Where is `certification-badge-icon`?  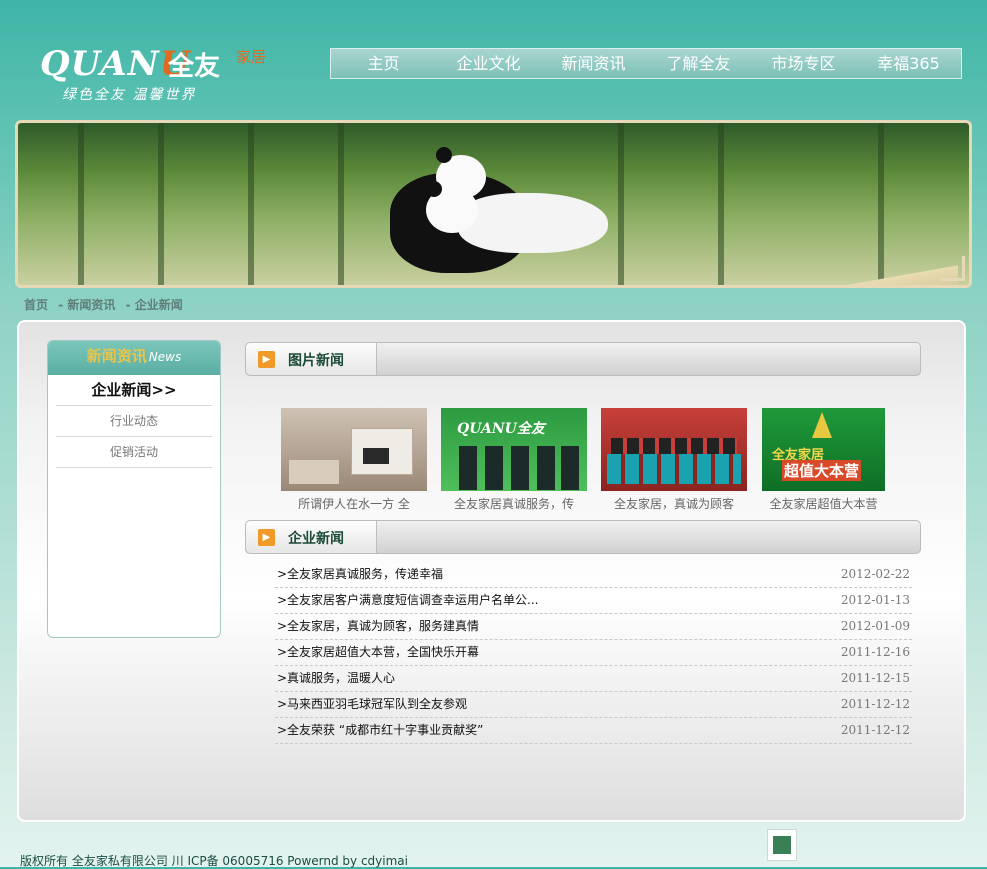
certification-badge-icon is located at coordinates (782, 845).